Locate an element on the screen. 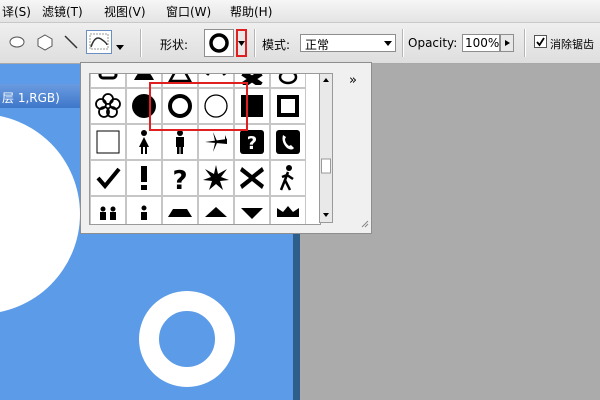 Image resolution: width=600 pixels, height=400 pixels. shape-dropdown-arrow-icon is located at coordinates (241, 43).